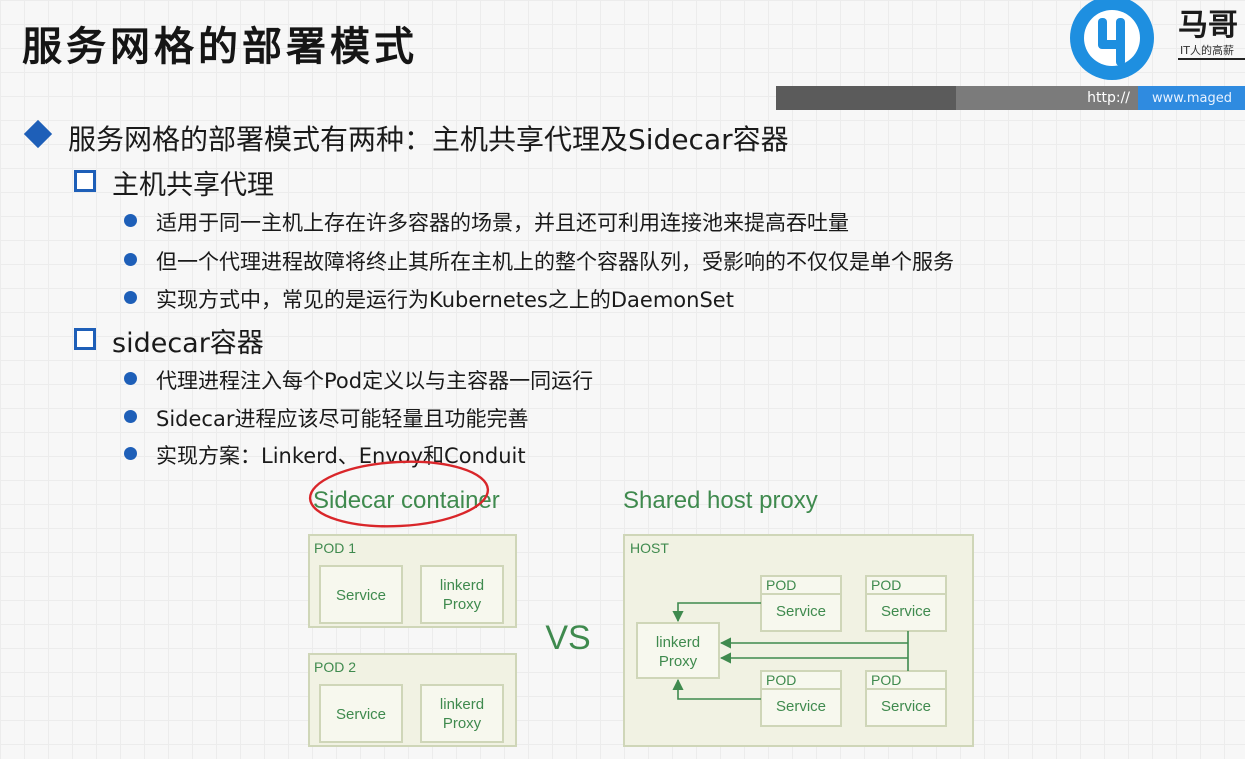  What do you see at coordinates (412, 581) in the screenshot?
I see `pod-box: POD 1 Service linkerd Proxy` at bounding box center [412, 581].